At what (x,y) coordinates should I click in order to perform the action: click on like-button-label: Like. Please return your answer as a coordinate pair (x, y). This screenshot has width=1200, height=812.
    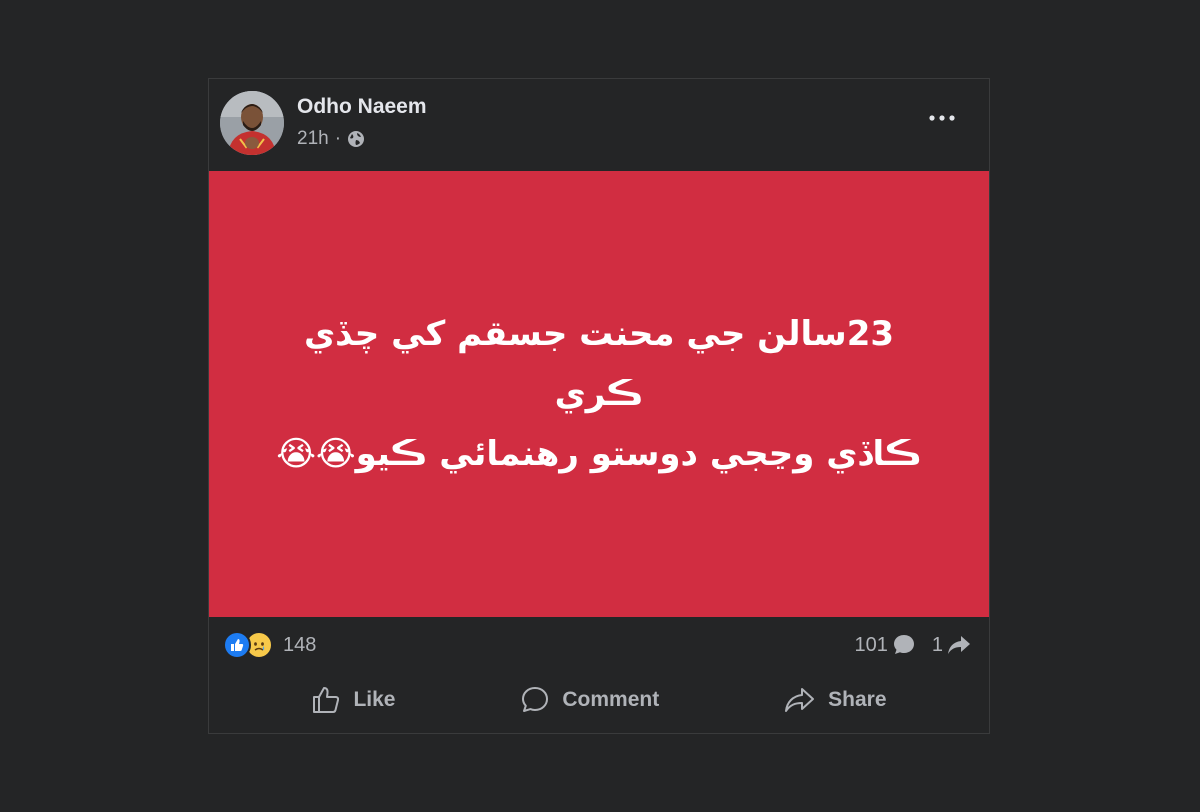
    Looking at the image, I should click on (374, 699).